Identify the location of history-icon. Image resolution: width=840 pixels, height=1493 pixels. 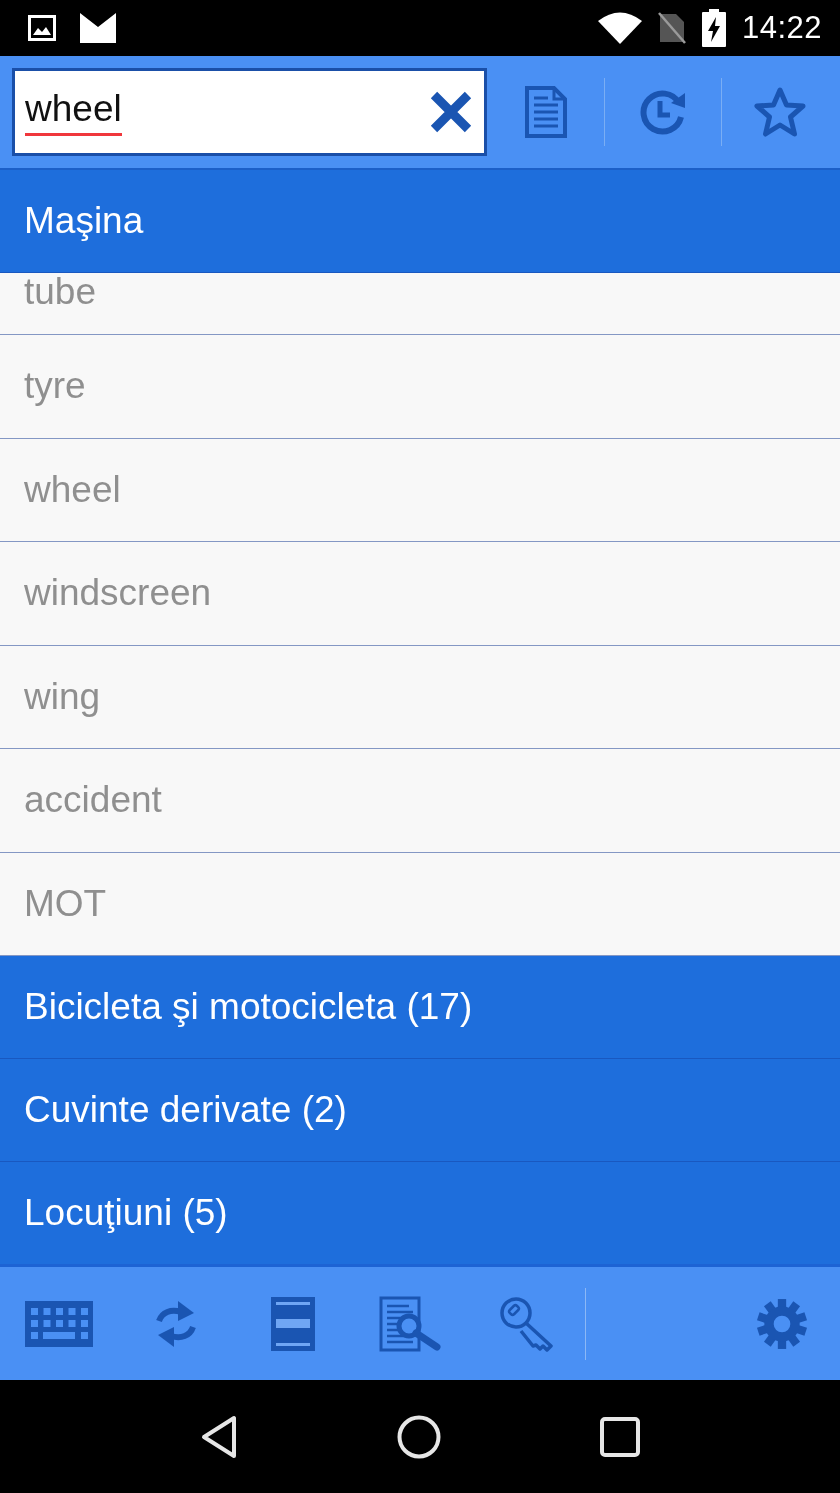
(663, 112).